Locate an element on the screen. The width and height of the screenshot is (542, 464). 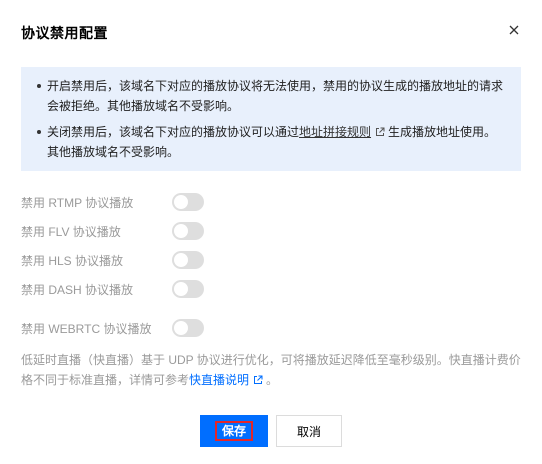
close-button is located at coordinates (514, 30).